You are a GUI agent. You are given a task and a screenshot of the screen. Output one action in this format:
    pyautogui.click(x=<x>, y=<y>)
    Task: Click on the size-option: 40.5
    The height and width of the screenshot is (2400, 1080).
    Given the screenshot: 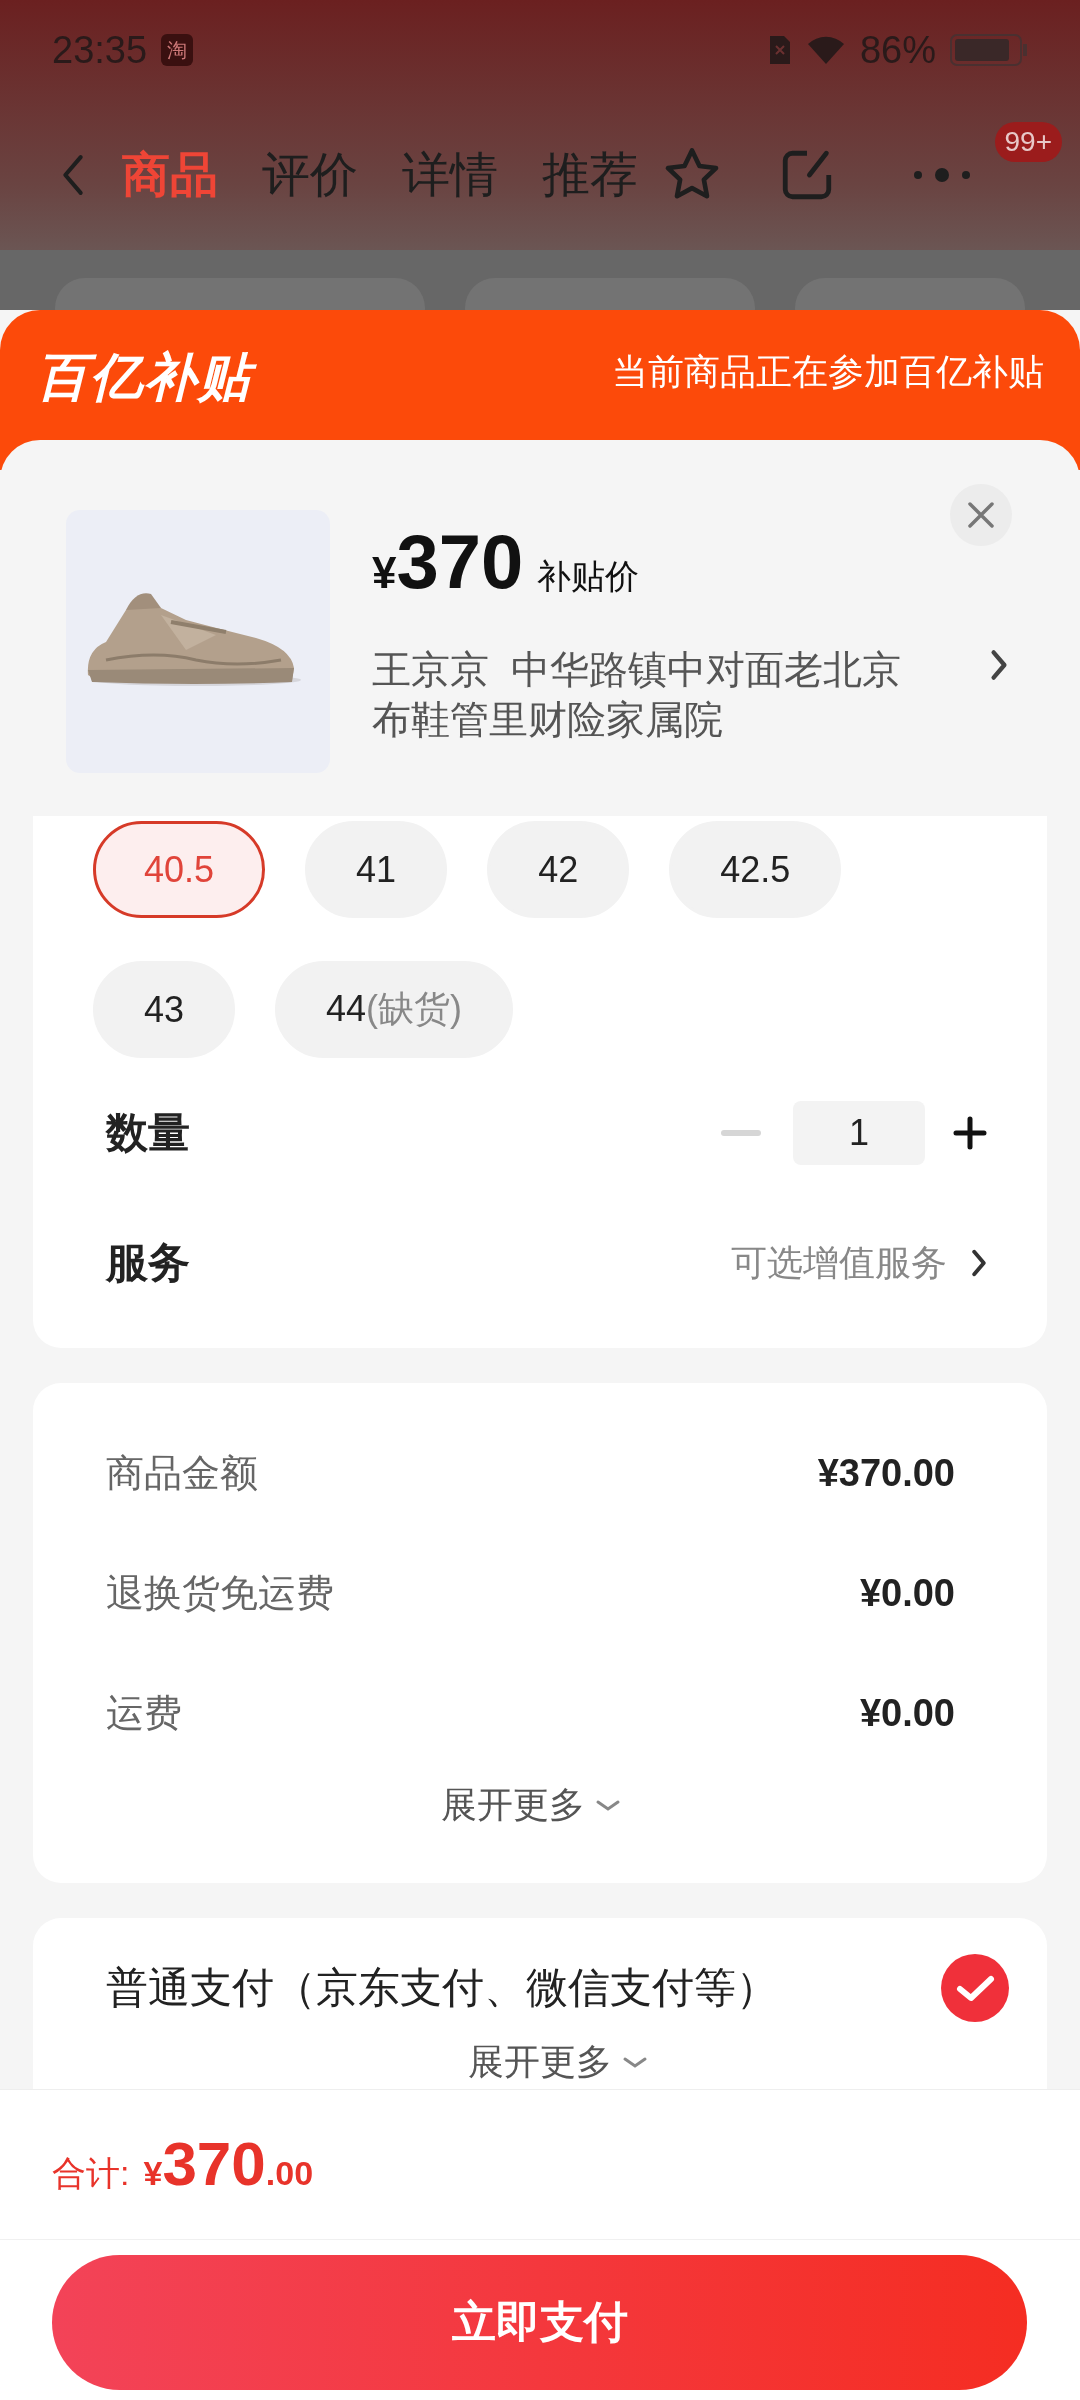 What is the action you would take?
    pyautogui.click(x=179, y=869)
    